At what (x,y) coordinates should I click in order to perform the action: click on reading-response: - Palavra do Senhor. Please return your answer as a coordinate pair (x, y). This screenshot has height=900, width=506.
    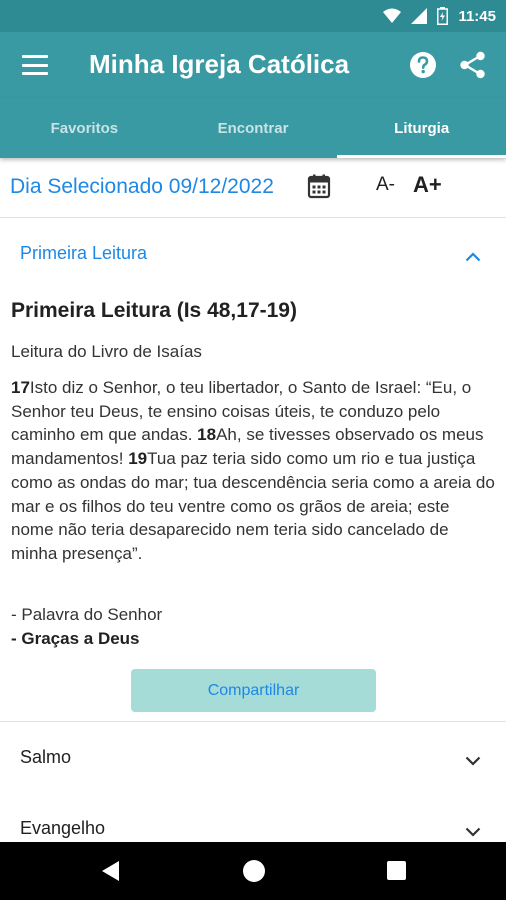
    Looking at the image, I should click on (87, 614).